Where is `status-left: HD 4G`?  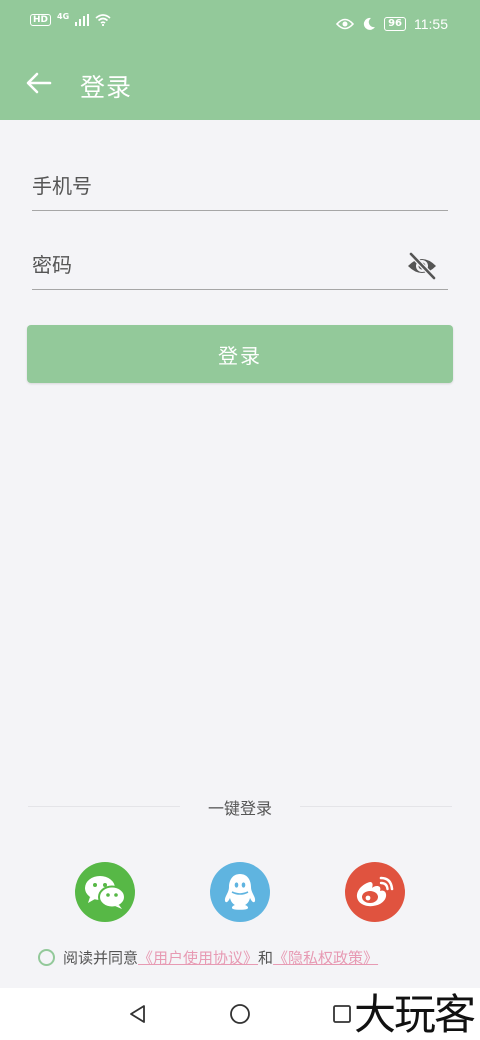
status-left: HD 4G is located at coordinates (70, 18).